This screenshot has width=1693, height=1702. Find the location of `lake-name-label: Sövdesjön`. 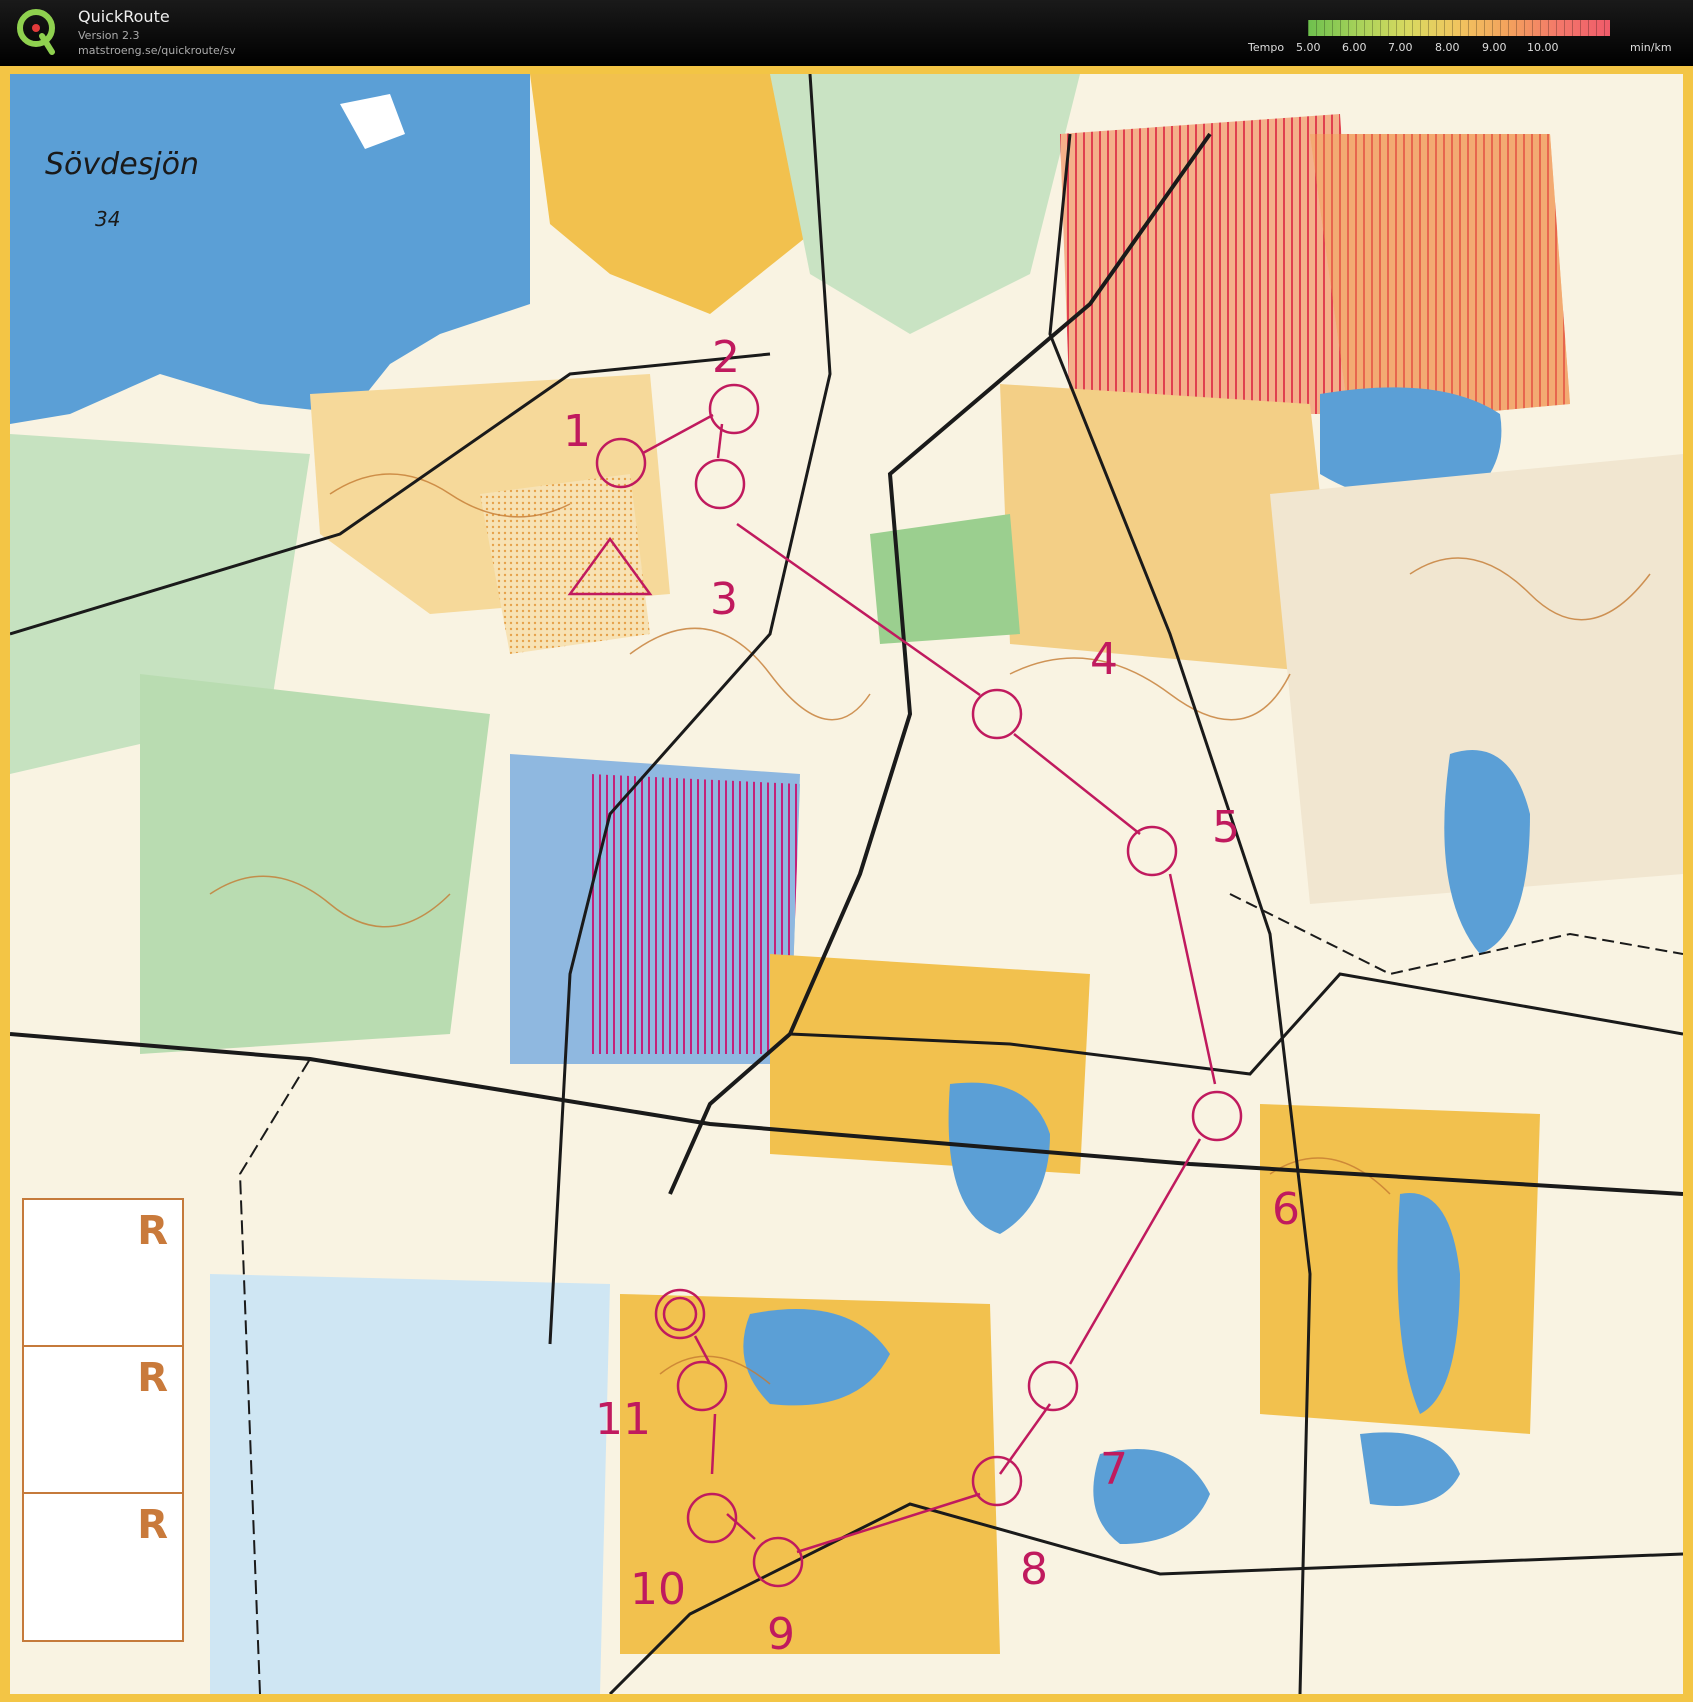

lake-name-label: Sövdesjön is located at coordinates (122, 164).